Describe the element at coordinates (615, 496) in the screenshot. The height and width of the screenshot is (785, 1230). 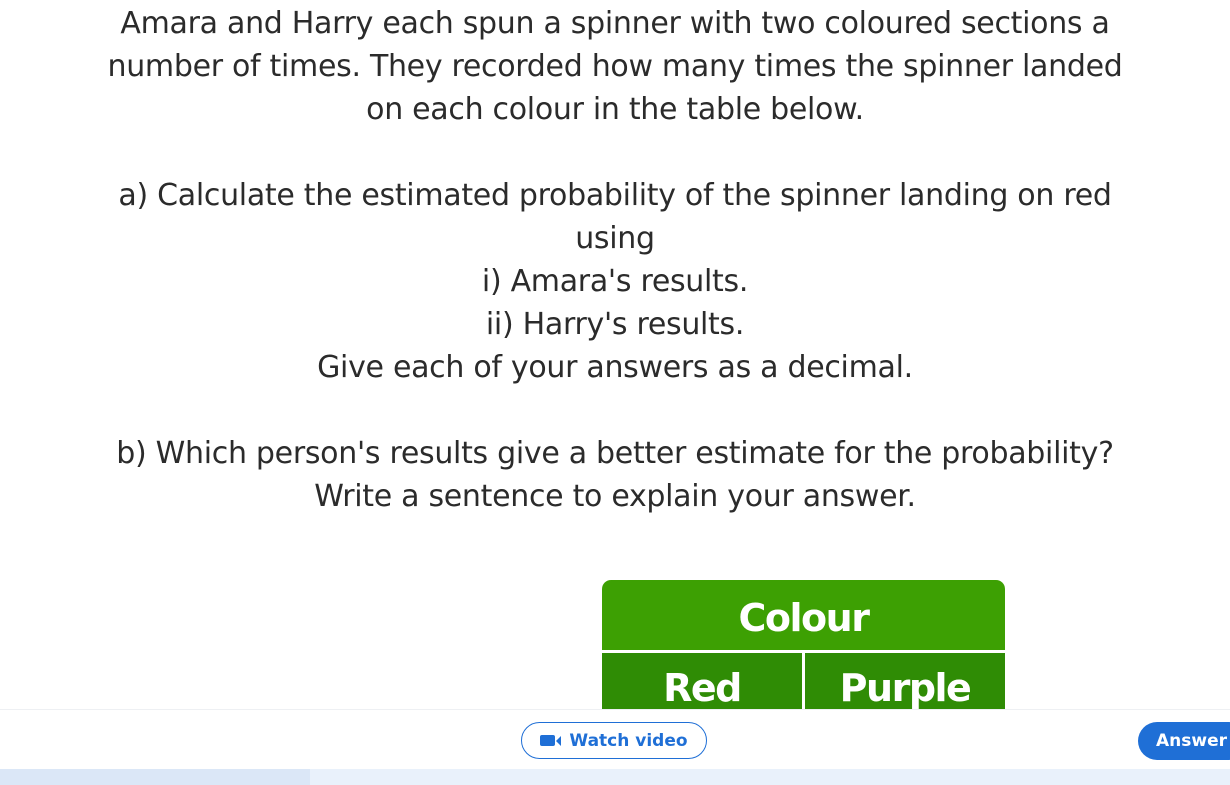
I see `part-b-line: Write a sentence to explain your answer.` at that location.